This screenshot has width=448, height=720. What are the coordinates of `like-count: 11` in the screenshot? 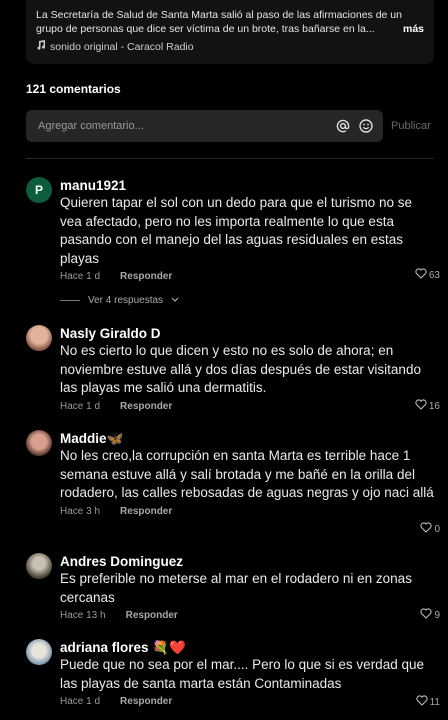 It's located at (434, 702).